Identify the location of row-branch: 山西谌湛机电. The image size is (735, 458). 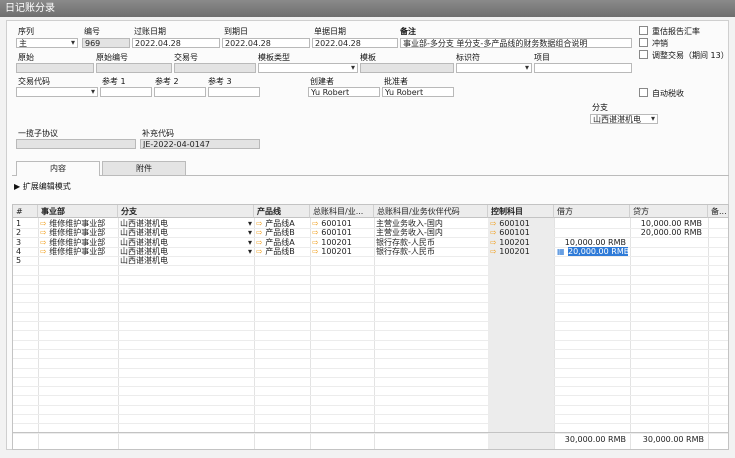
(187, 260).